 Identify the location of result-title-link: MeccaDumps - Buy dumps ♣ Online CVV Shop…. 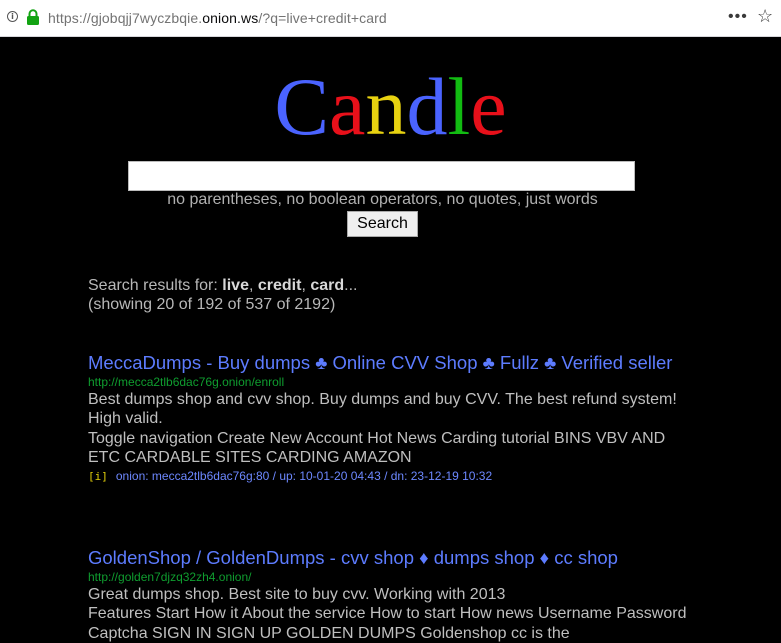
(388, 362).